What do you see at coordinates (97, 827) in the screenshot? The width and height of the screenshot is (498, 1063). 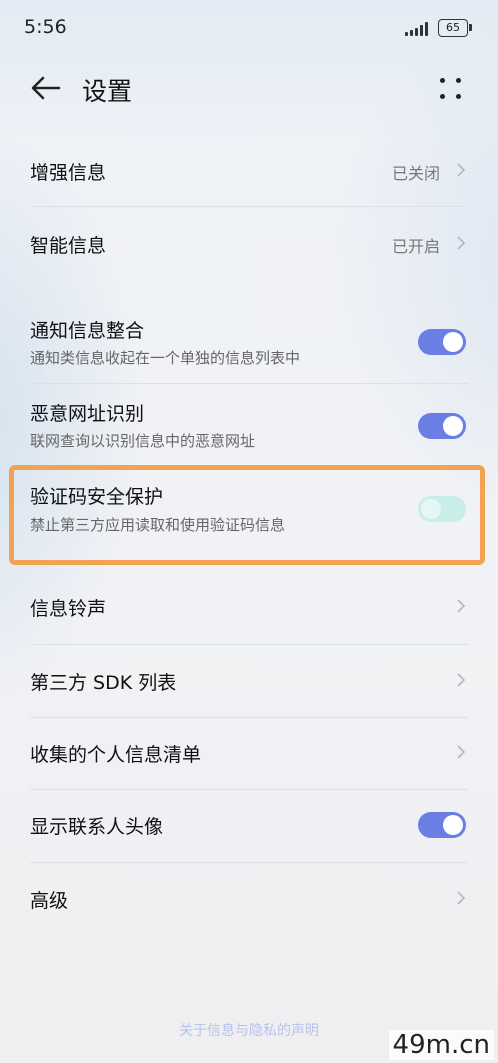 I see `setting-label: 显示联系人头像` at bounding box center [97, 827].